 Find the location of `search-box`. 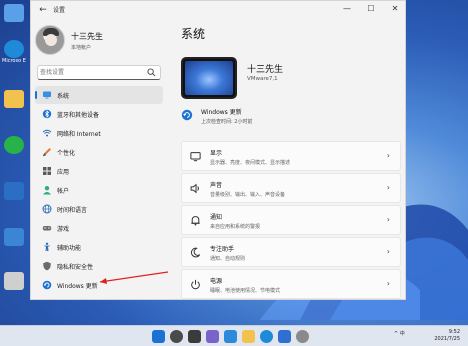

search-box is located at coordinates (99, 72).